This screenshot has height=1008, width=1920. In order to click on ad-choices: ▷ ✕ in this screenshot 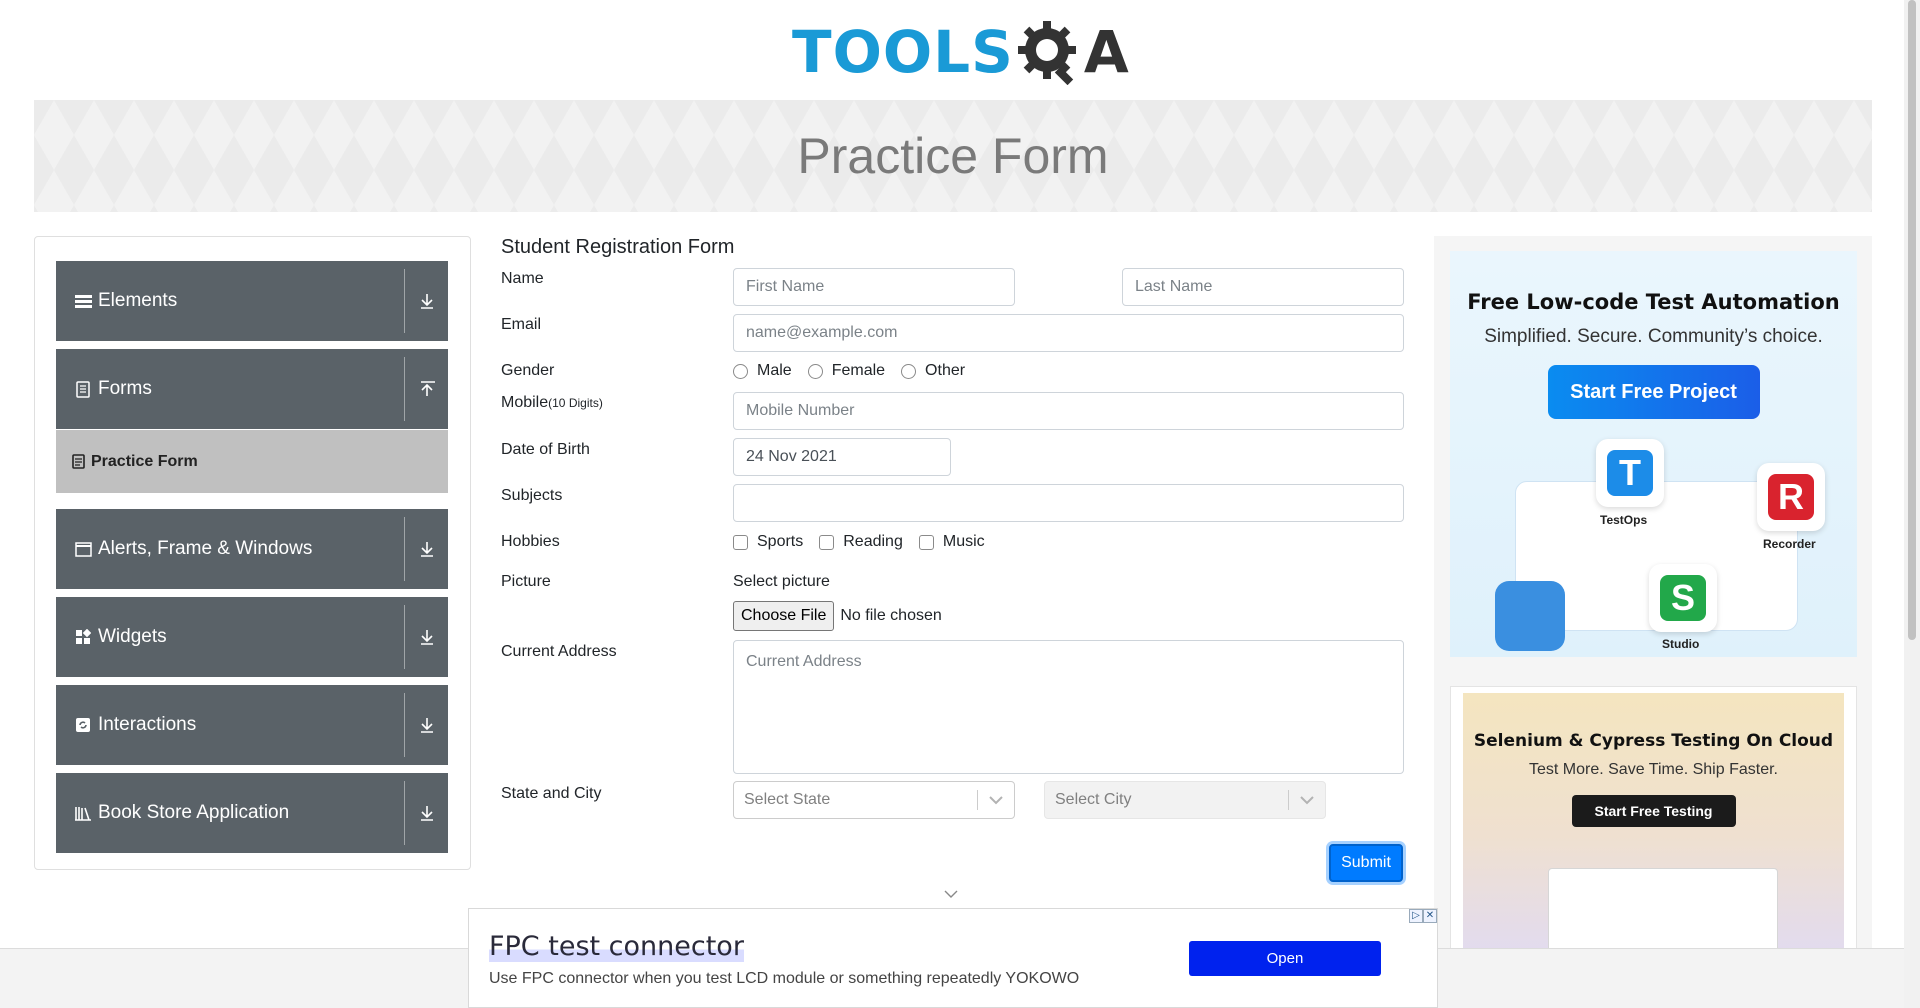, I will do `click(1423, 916)`.